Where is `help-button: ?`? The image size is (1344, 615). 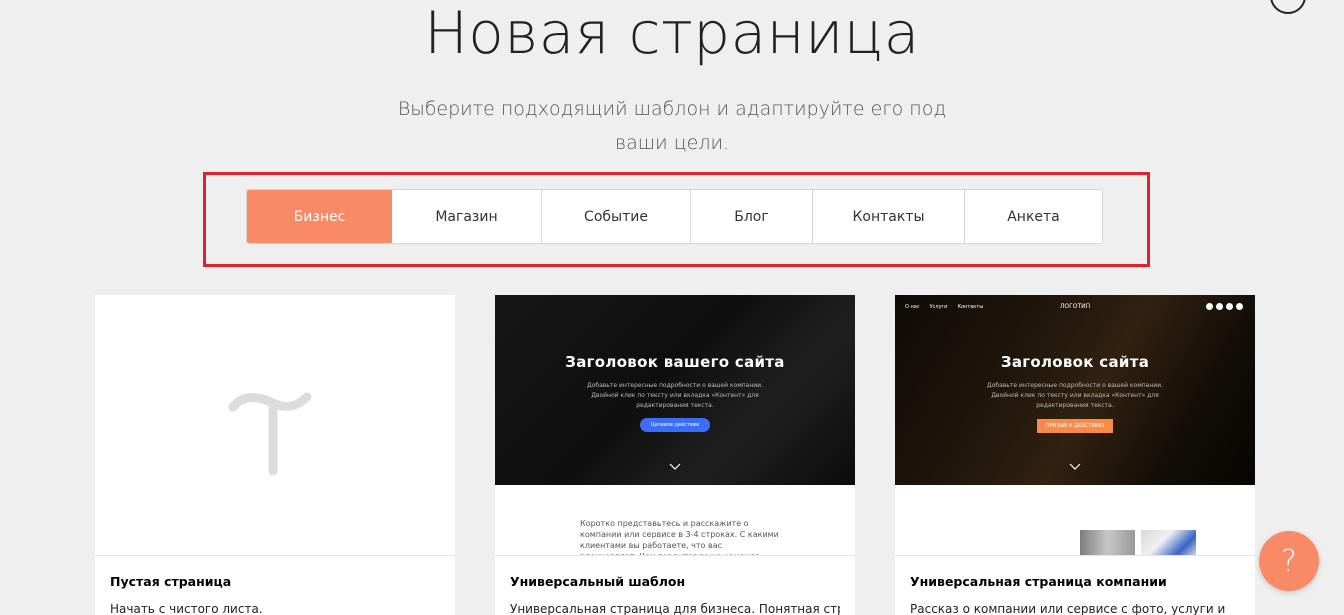 help-button: ? is located at coordinates (1289, 561).